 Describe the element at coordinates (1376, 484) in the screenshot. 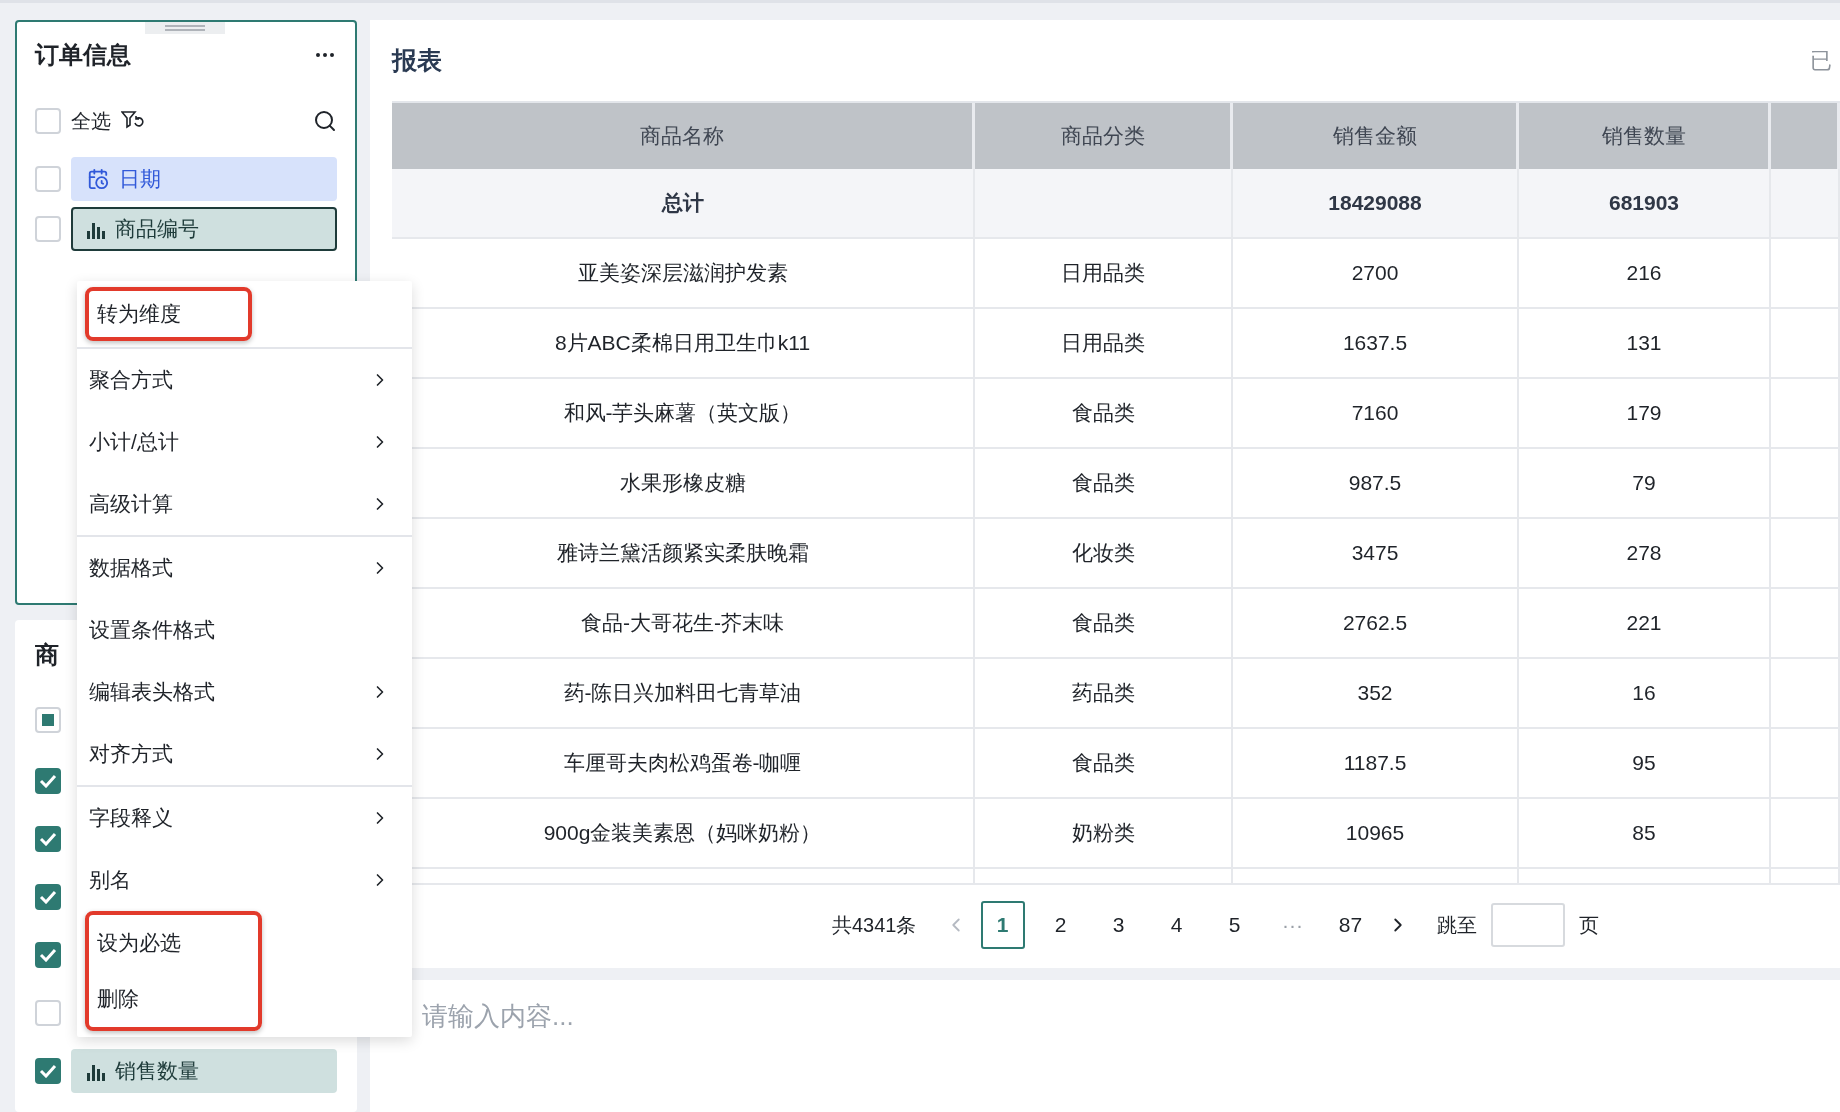

I see `table-cell: 987.5` at that location.